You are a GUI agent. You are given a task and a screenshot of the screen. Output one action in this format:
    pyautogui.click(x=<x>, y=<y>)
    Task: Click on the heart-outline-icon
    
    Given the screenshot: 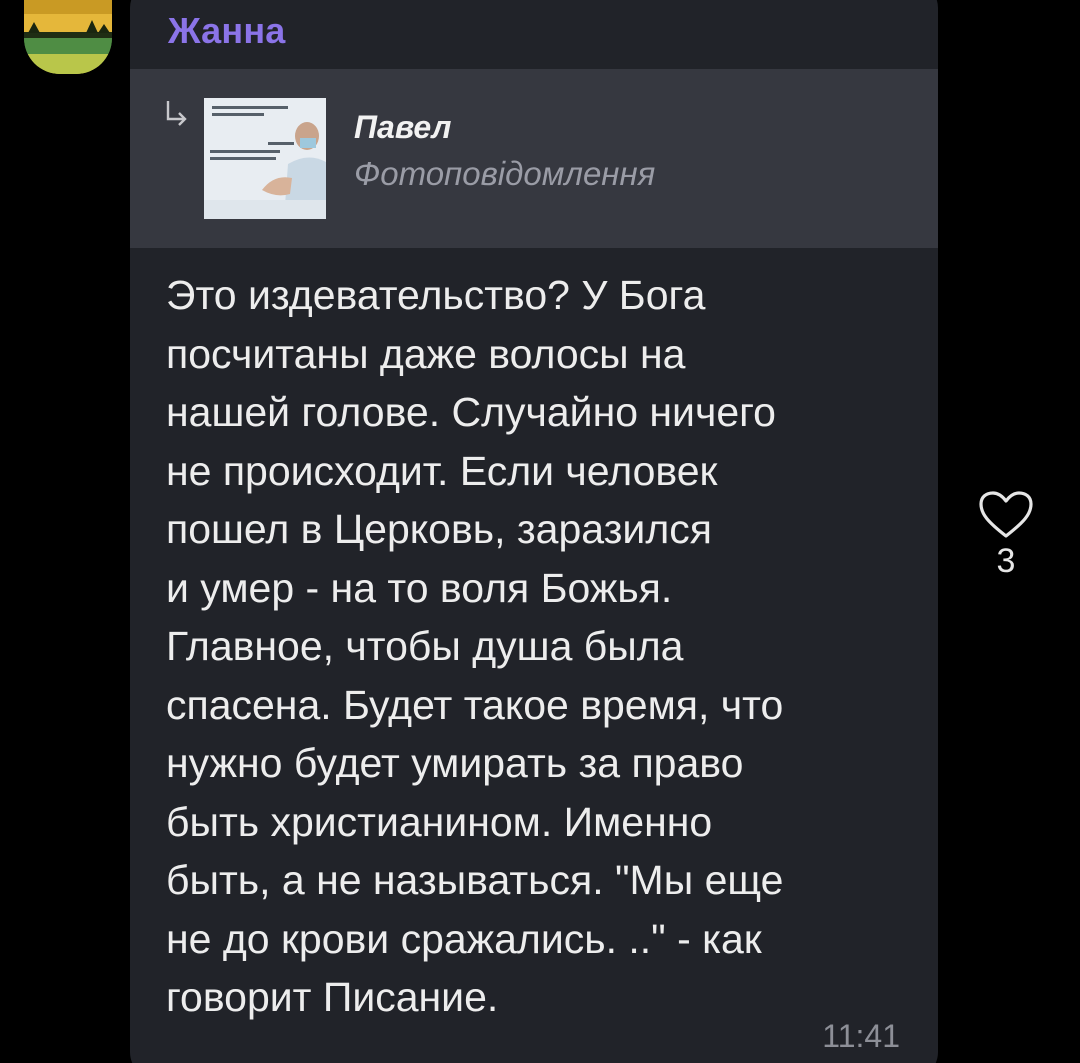 What is the action you would take?
    pyautogui.click(x=1006, y=515)
    